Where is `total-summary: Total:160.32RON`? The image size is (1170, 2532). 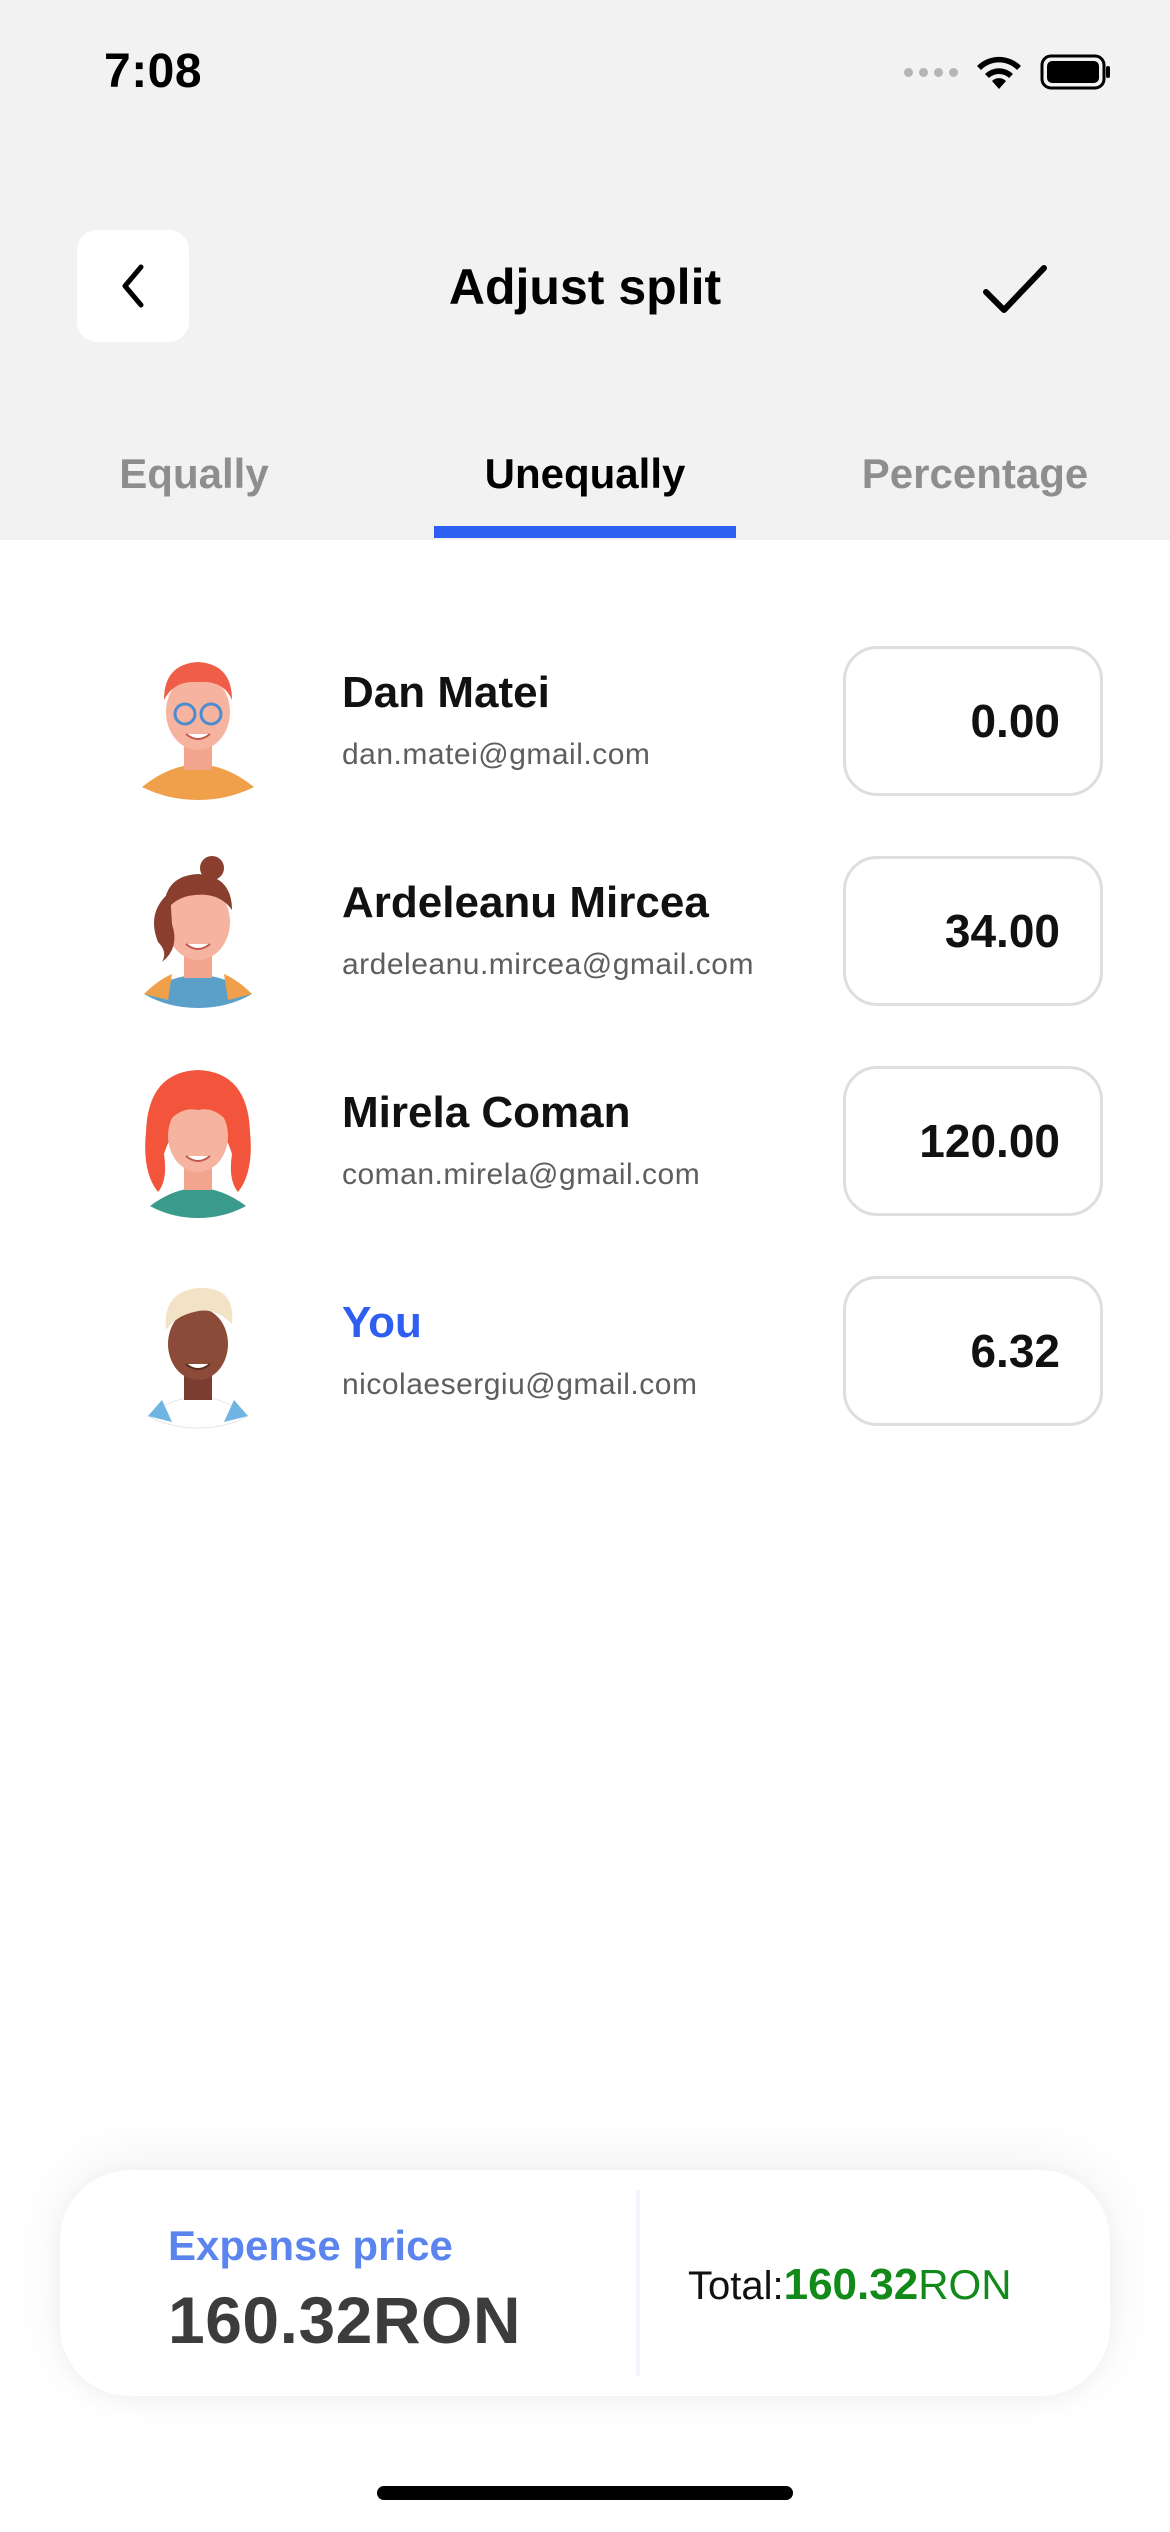
total-summary: Total:160.32RON is located at coordinates (850, 2285).